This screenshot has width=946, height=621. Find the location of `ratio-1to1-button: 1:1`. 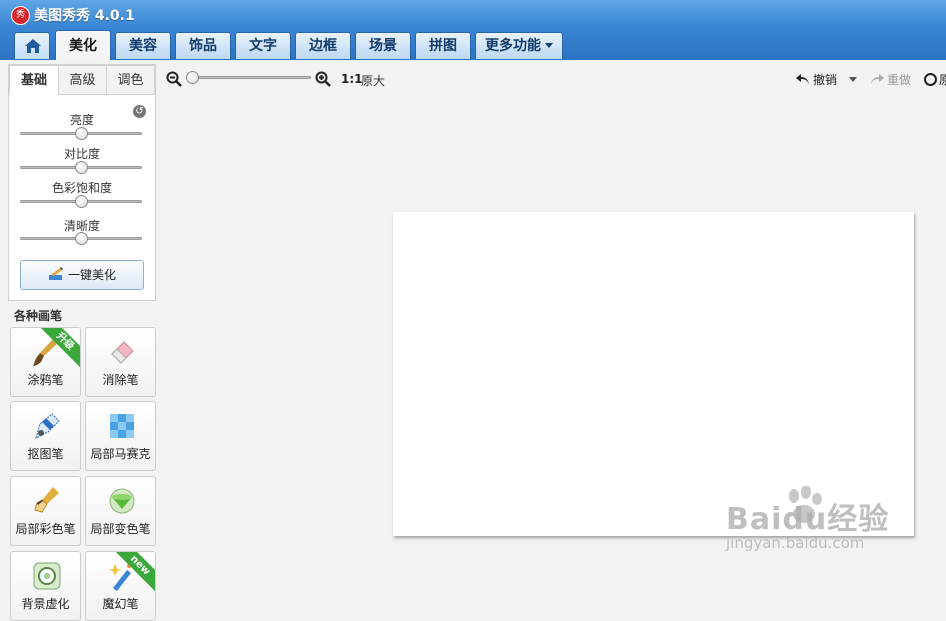

ratio-1to1-button: 1:1 is located at coordinates (352, 79).